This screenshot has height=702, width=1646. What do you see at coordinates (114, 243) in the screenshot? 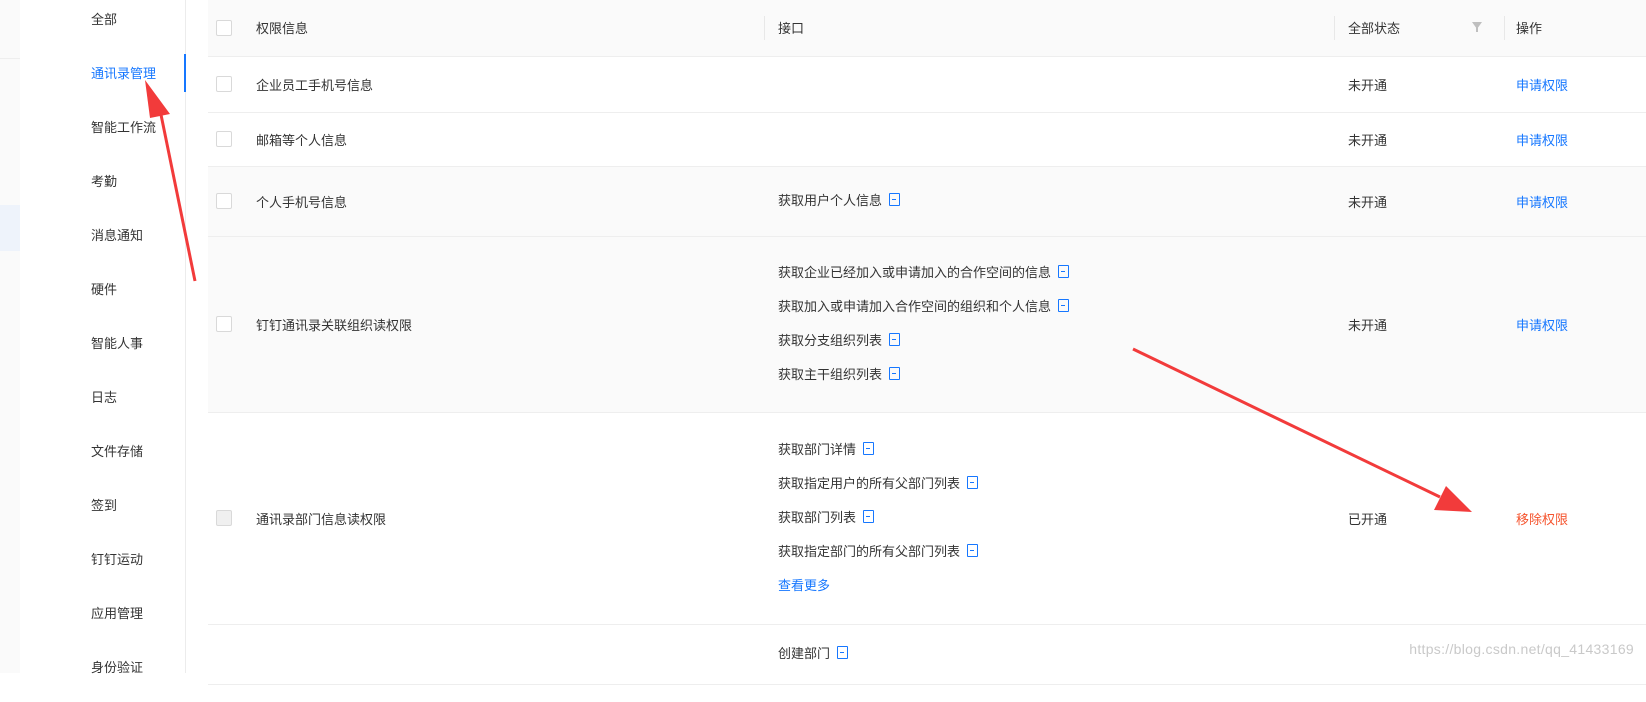
I see `sidebar-item: 消息通知` at bounding box center [114, 243].